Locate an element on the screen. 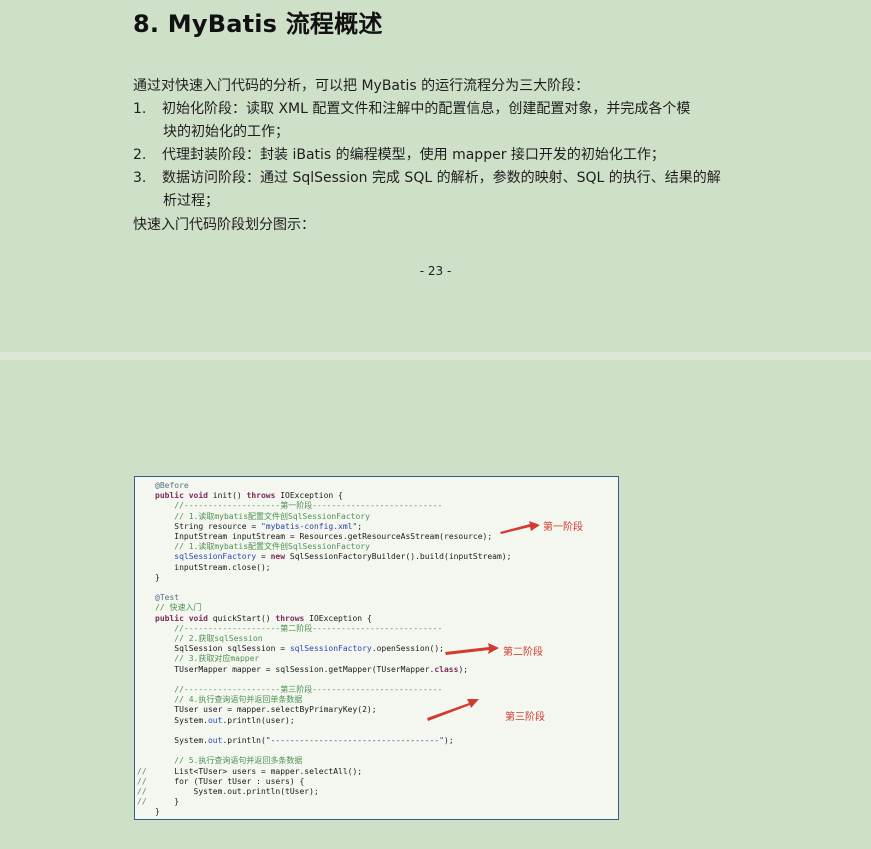 The height and width of the screenshot is (849, 871). code-token: for (TUser tUser : users) { is located at coordinates (230, 781).